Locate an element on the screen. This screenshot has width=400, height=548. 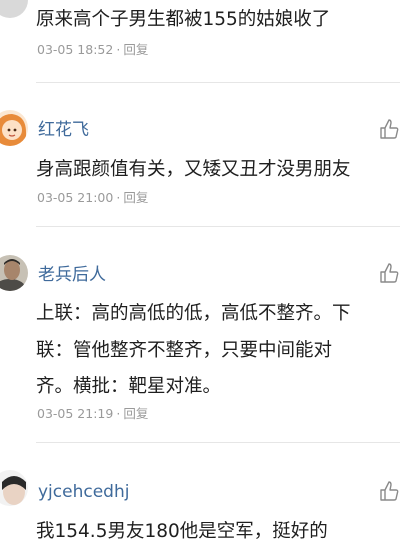
comment-text: 我154.5男友180他是空军，挺好的 is located at coordinates (182, 531).